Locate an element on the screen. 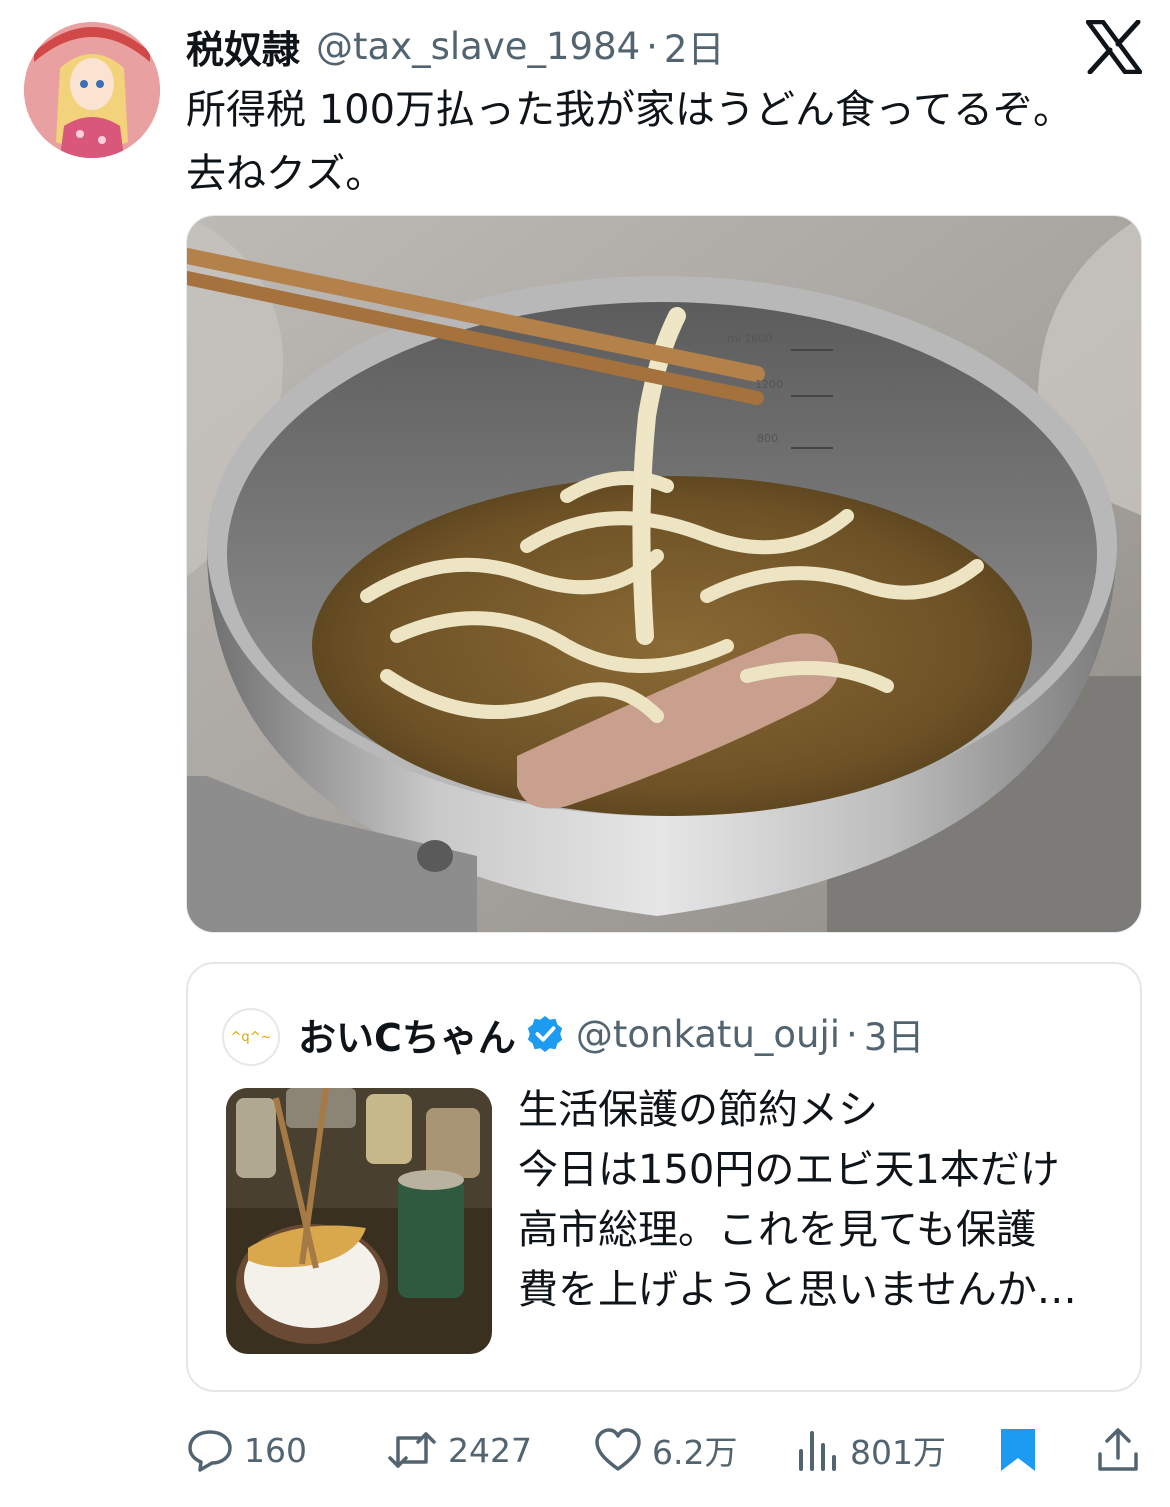  bookmark-button is located at coordinates (1018, 1450).